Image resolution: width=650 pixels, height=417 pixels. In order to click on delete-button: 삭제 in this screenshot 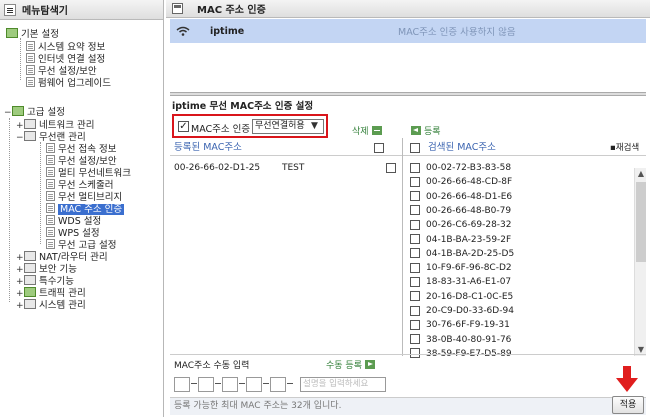, I will do `click(368, 130)`.